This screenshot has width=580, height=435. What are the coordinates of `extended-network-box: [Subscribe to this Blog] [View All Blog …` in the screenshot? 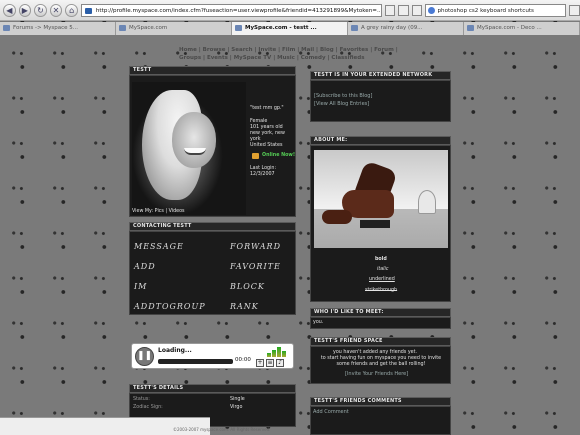 It's located at (380, 101).